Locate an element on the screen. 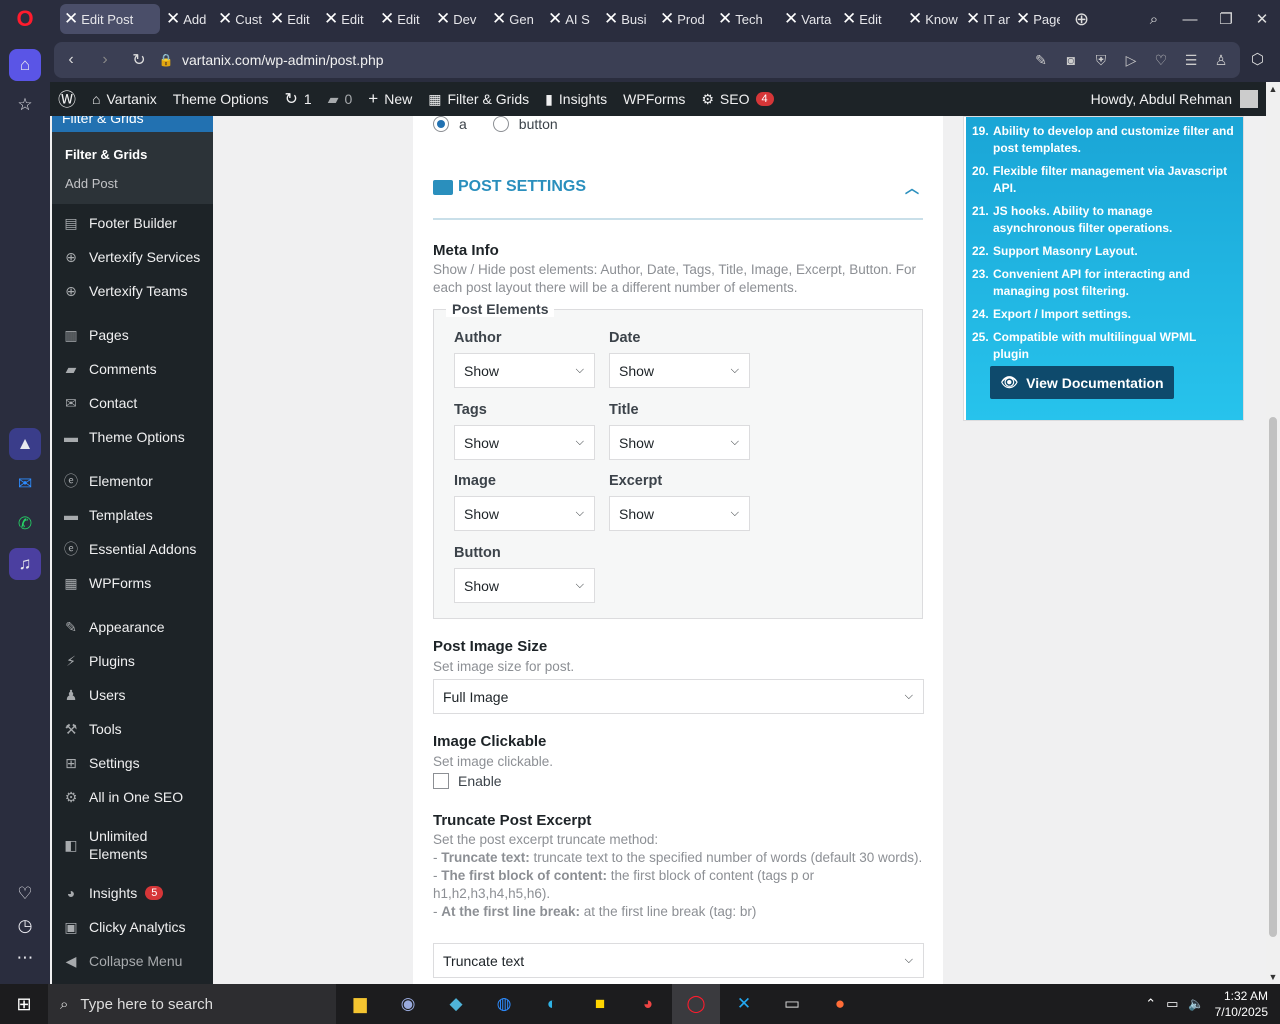 Image resolution: width=1280 pixels, height=1024 pixels. sidebar-item-all-in-one-seo: ⚙ All in One SEO is located at coordinates (132, 797).